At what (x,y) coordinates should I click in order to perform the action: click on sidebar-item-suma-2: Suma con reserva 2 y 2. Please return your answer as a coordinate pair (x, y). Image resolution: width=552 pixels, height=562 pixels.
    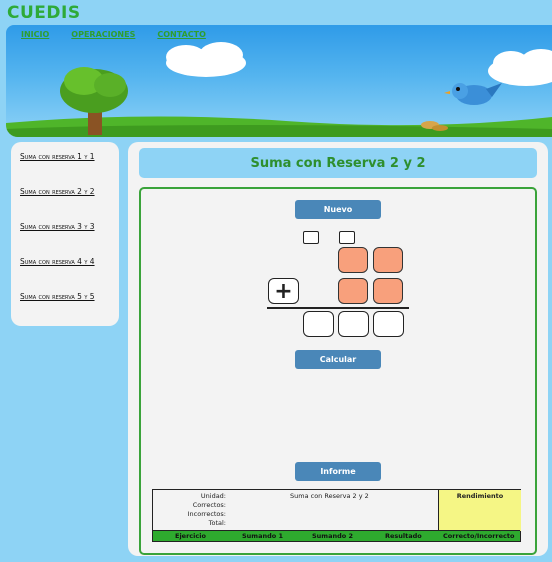
    Looking at the image, I should click on (66, 191).